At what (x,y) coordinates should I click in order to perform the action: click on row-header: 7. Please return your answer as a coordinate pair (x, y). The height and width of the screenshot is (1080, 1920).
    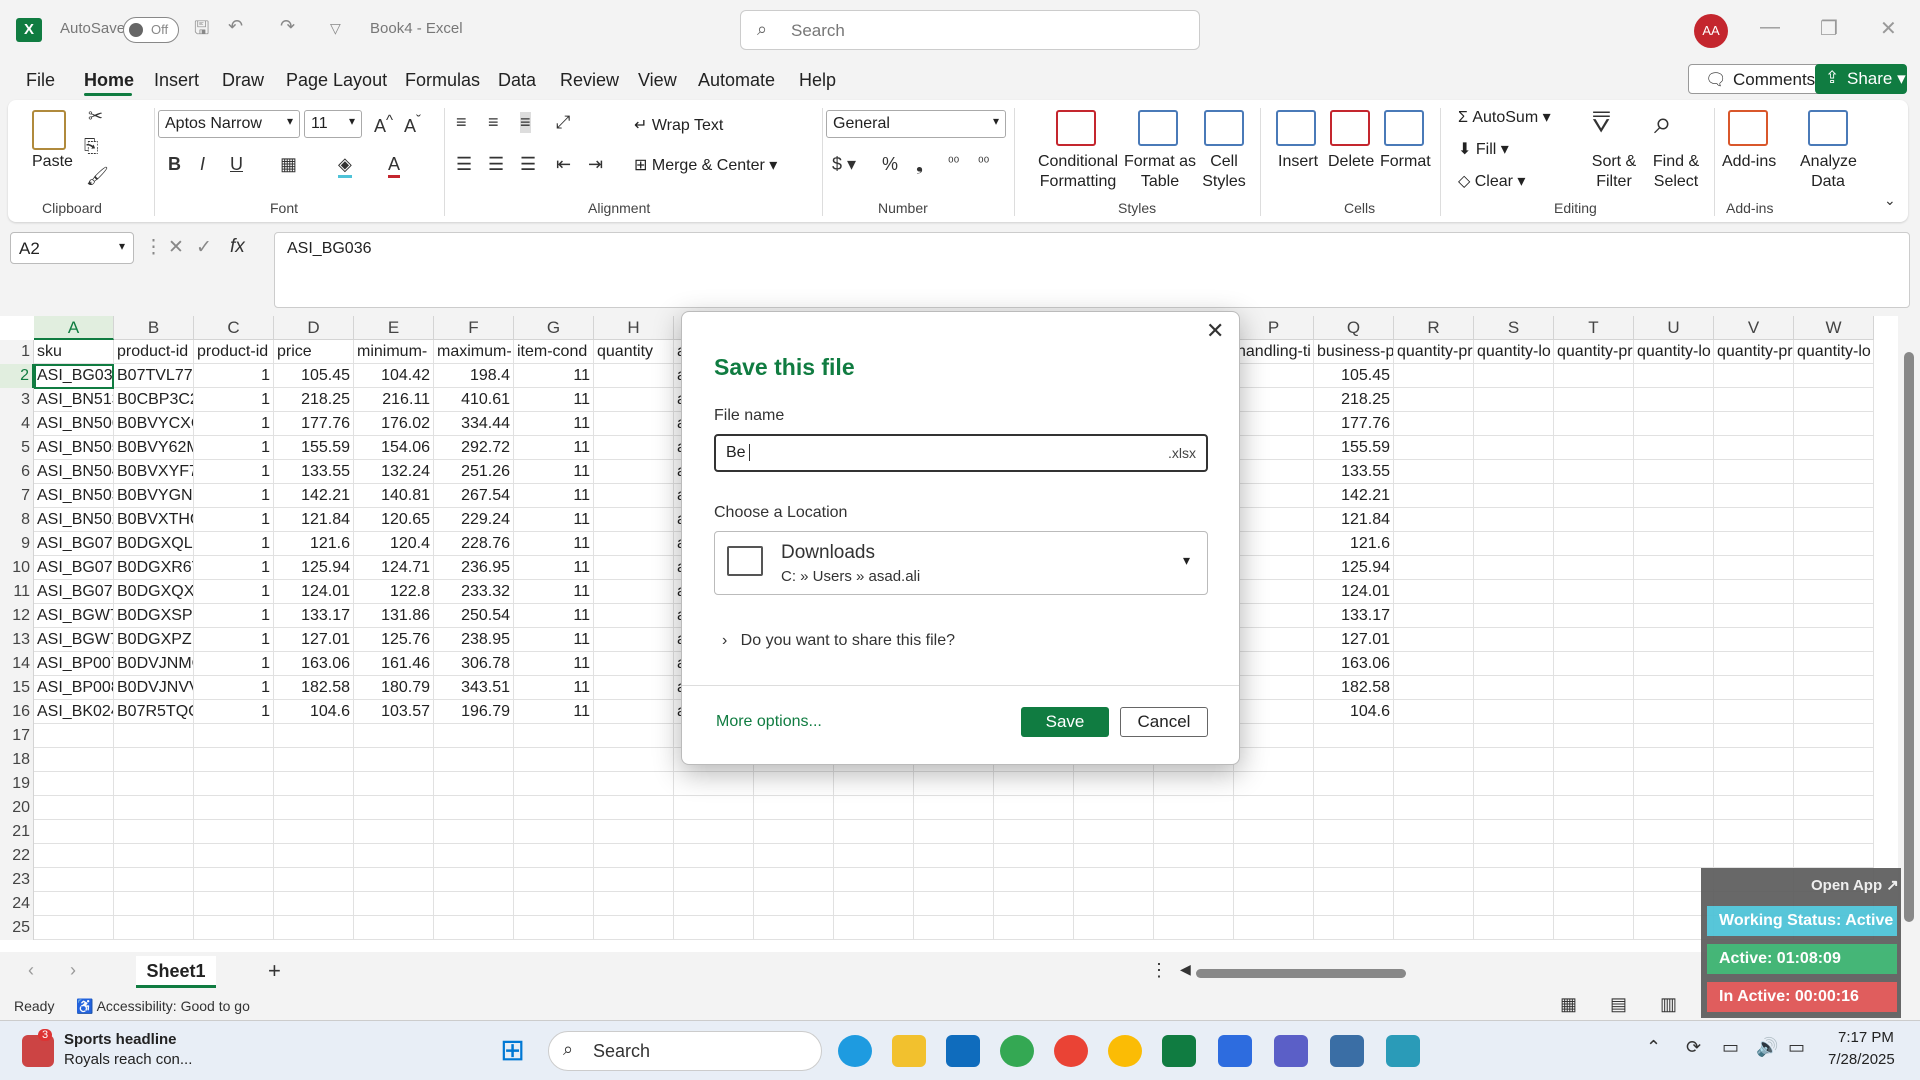
    Looking at the image, I should click on (17, 496).